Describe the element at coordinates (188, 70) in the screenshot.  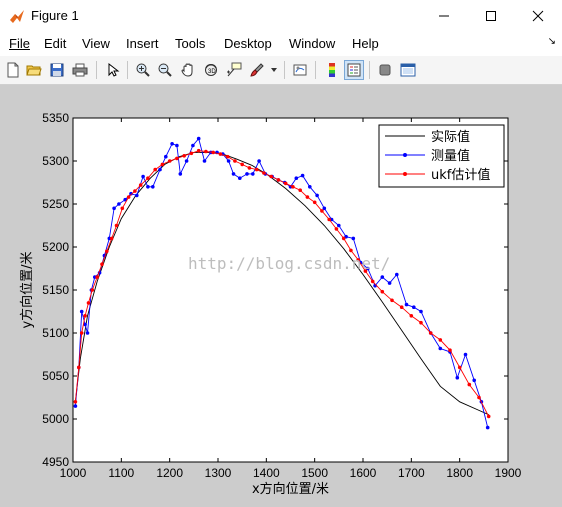
I see `pan-button` at that location.